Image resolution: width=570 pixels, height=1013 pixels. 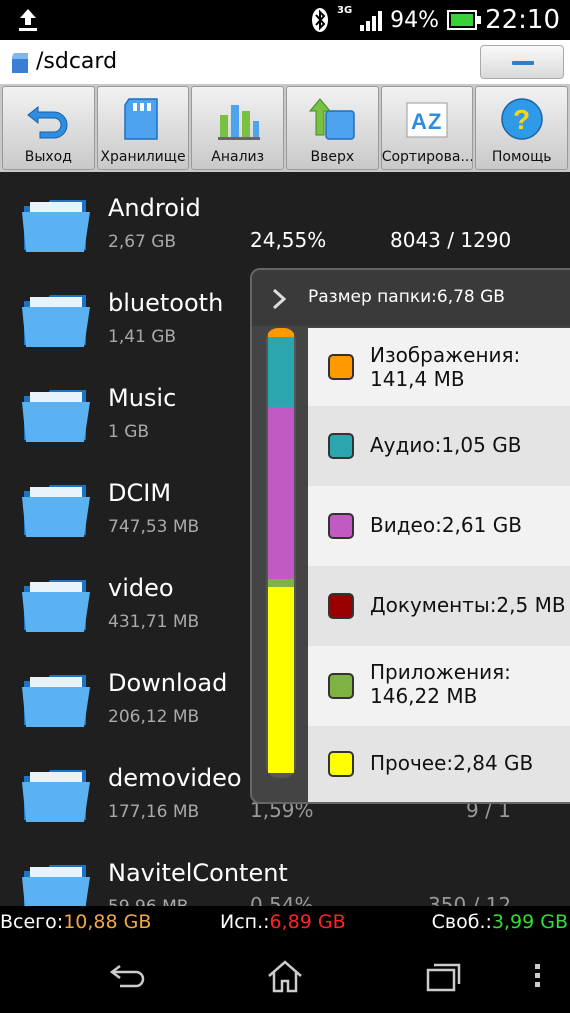 I want to click on legend-label: Изображения: 141,4 MB, so click(x=445, y=367).